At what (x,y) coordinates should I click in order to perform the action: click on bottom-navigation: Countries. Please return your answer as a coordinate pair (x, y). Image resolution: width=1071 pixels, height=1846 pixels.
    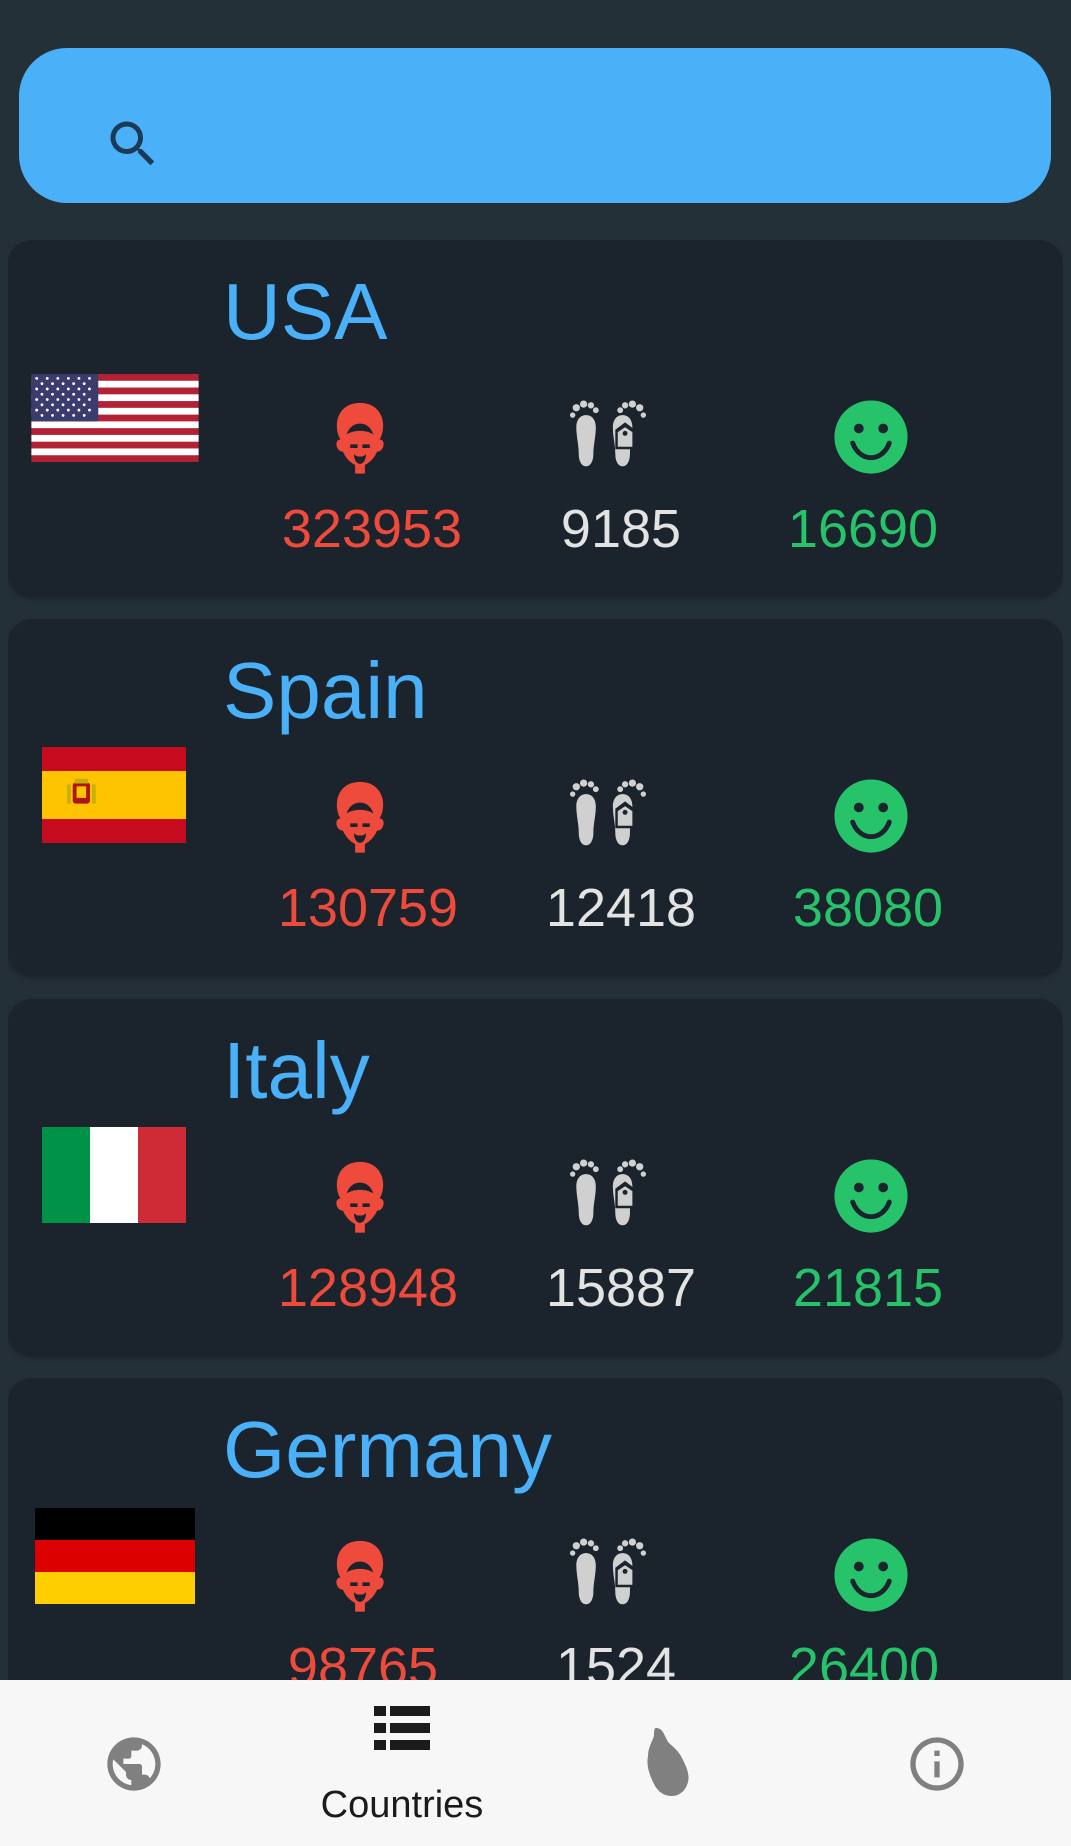
    Looking at the image, I should click on (535, 1763).